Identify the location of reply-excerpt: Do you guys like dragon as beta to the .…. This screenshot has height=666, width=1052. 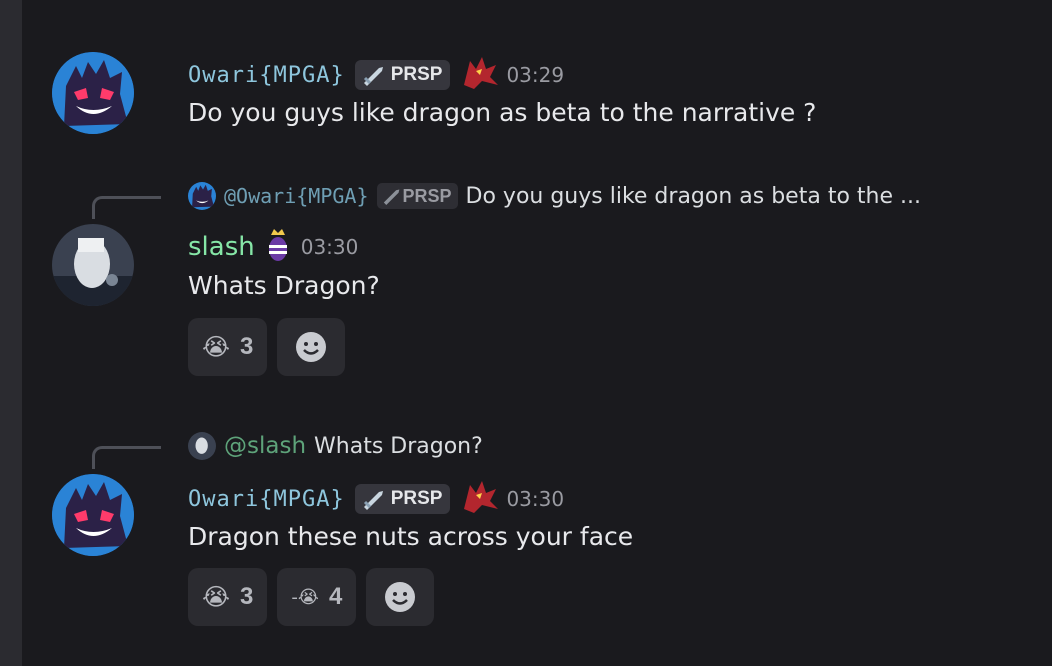
(693, 196).